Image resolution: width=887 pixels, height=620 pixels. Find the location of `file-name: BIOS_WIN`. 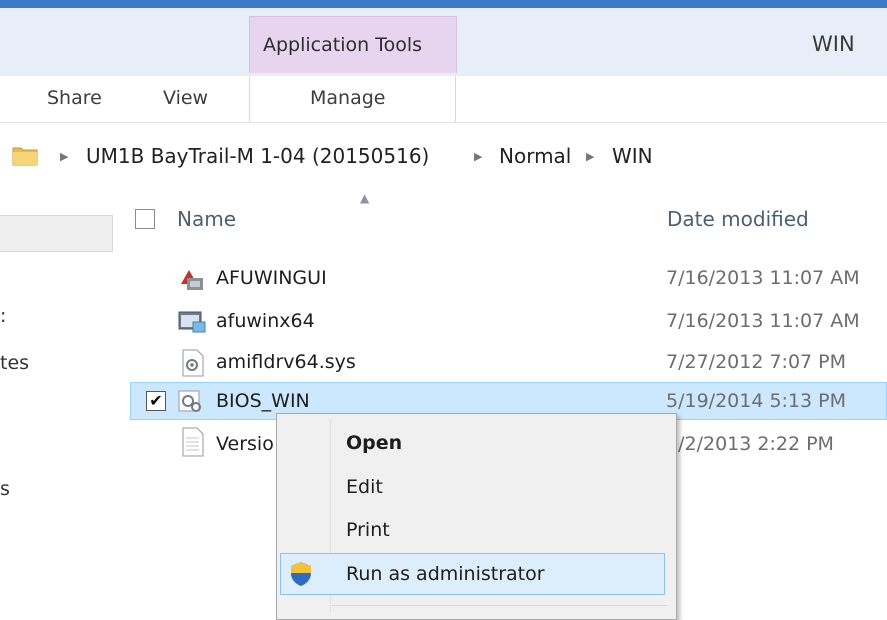

file-name: BIOS_WIN is located at coordinates (263, 401).